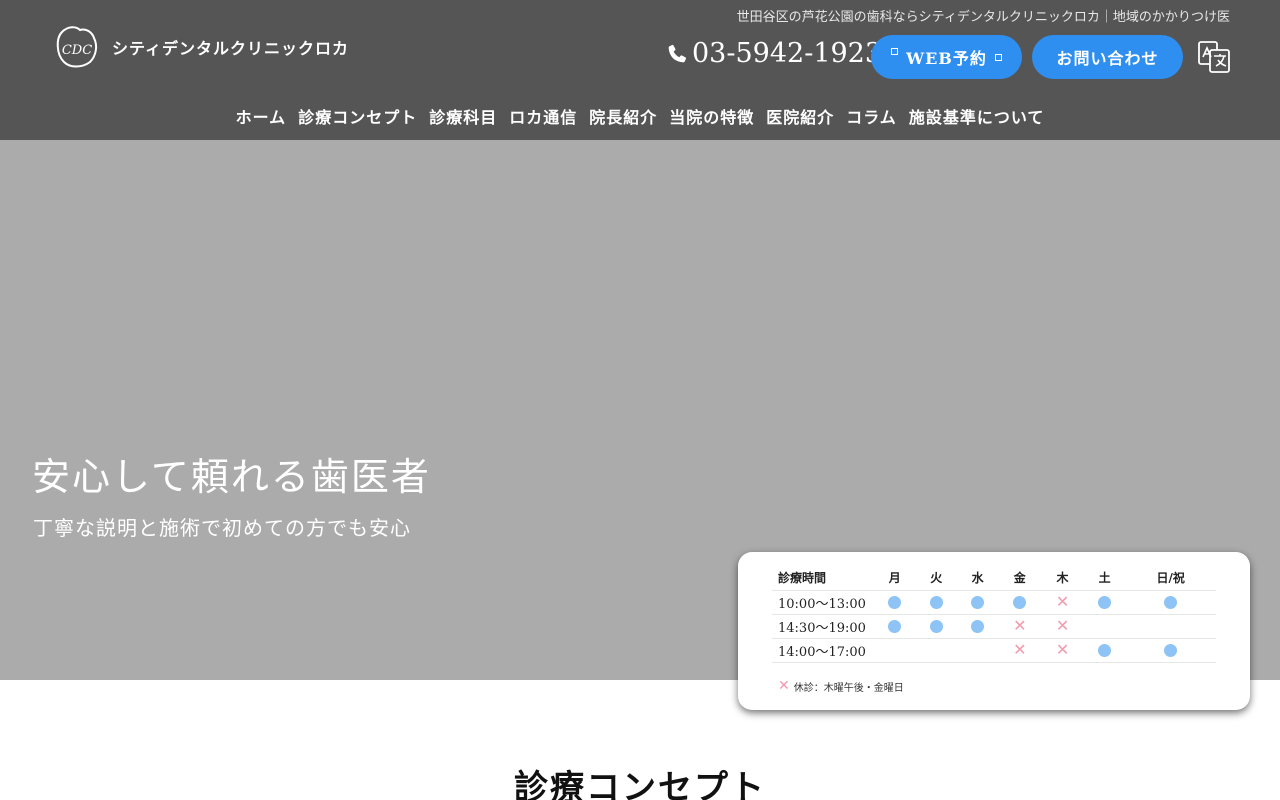  Describe the element at coordinates (977, 578) in the screenshot. I see `schedule-header-cell: 水` at that location.